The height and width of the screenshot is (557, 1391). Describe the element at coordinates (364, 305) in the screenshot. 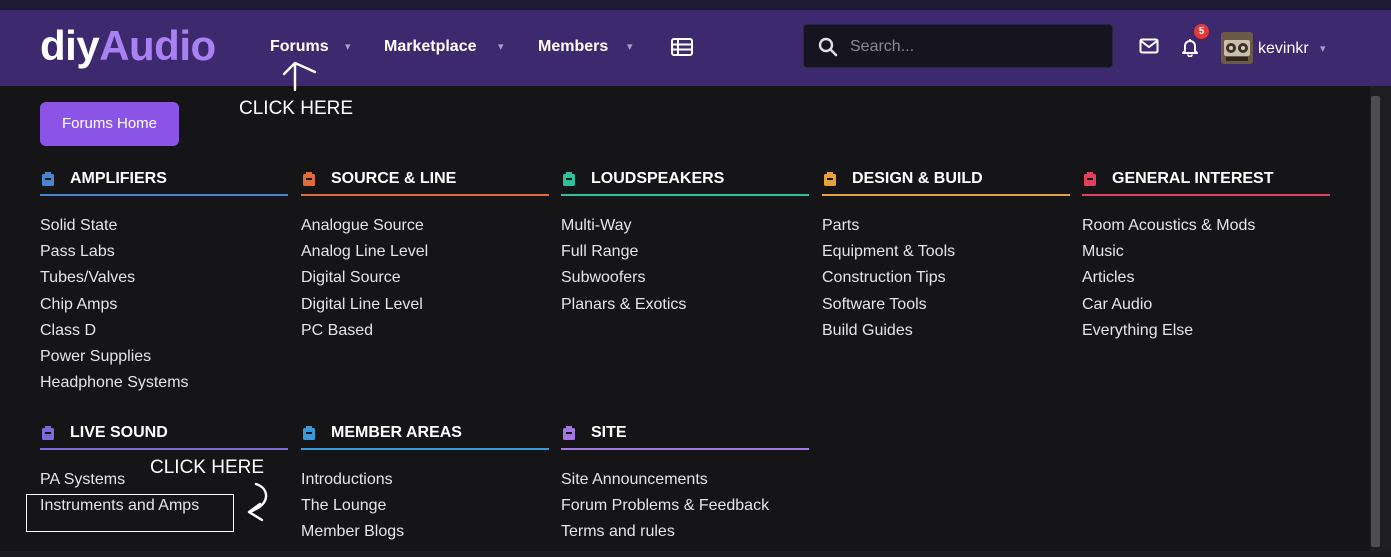

I see `forum-link: Digital Line Level` at that location.